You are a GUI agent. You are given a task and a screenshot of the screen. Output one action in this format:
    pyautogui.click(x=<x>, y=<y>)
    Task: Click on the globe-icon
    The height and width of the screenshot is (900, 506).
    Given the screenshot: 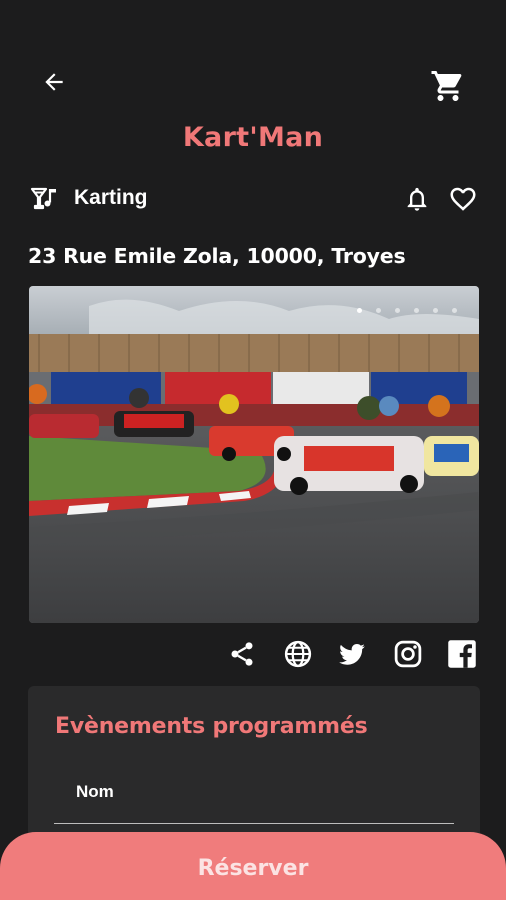 What is the action you would take?
    pyautogui.click(x=298, y=654)
    